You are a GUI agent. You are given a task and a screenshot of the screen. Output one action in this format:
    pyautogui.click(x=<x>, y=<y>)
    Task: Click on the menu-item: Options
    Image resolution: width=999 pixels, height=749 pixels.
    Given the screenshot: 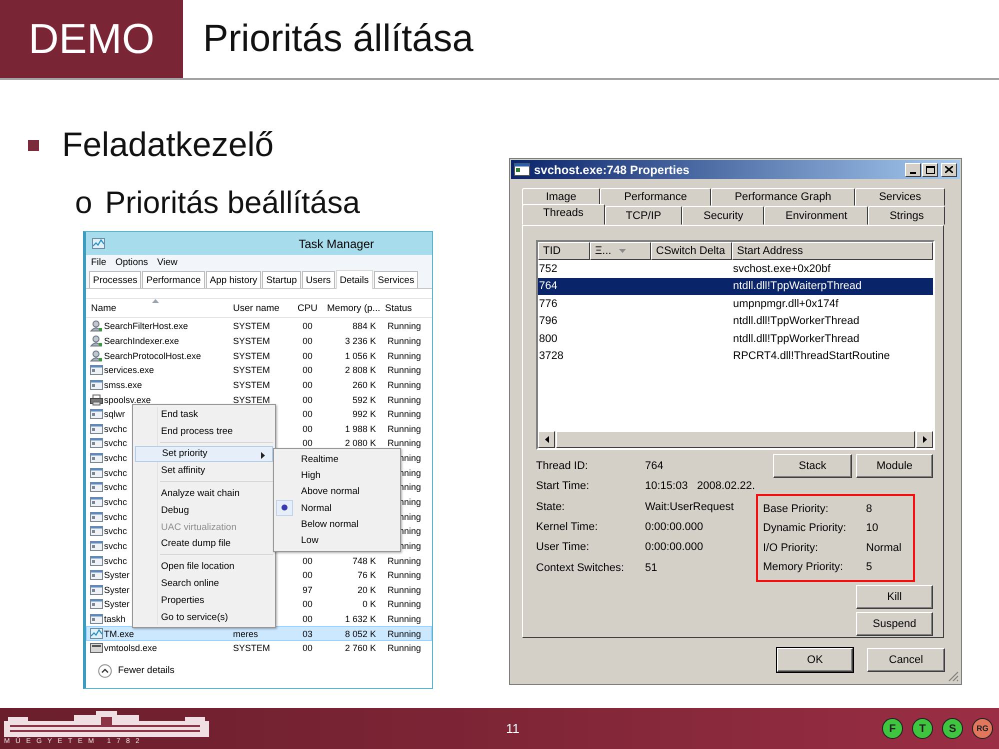 What is the action you would take?
    pyautogui.click(x=131, y=262)
    